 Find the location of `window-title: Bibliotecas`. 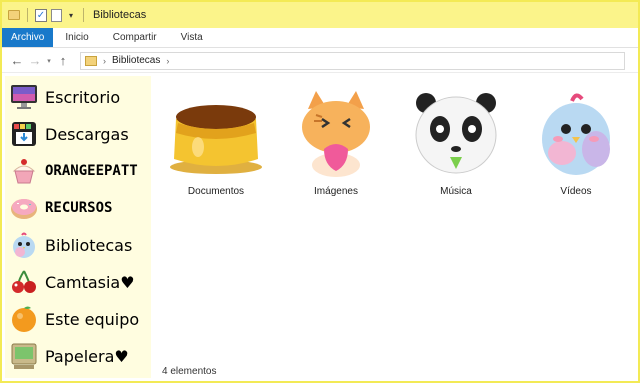

window-title: Bibliotecas is located at coordinates (120, 15).